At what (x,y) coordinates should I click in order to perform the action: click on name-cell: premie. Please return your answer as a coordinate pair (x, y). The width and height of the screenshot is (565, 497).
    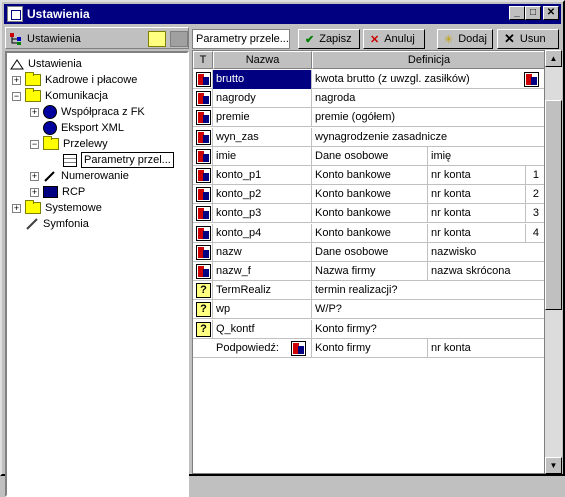
    Looking at the image, I should click on (262, 117).